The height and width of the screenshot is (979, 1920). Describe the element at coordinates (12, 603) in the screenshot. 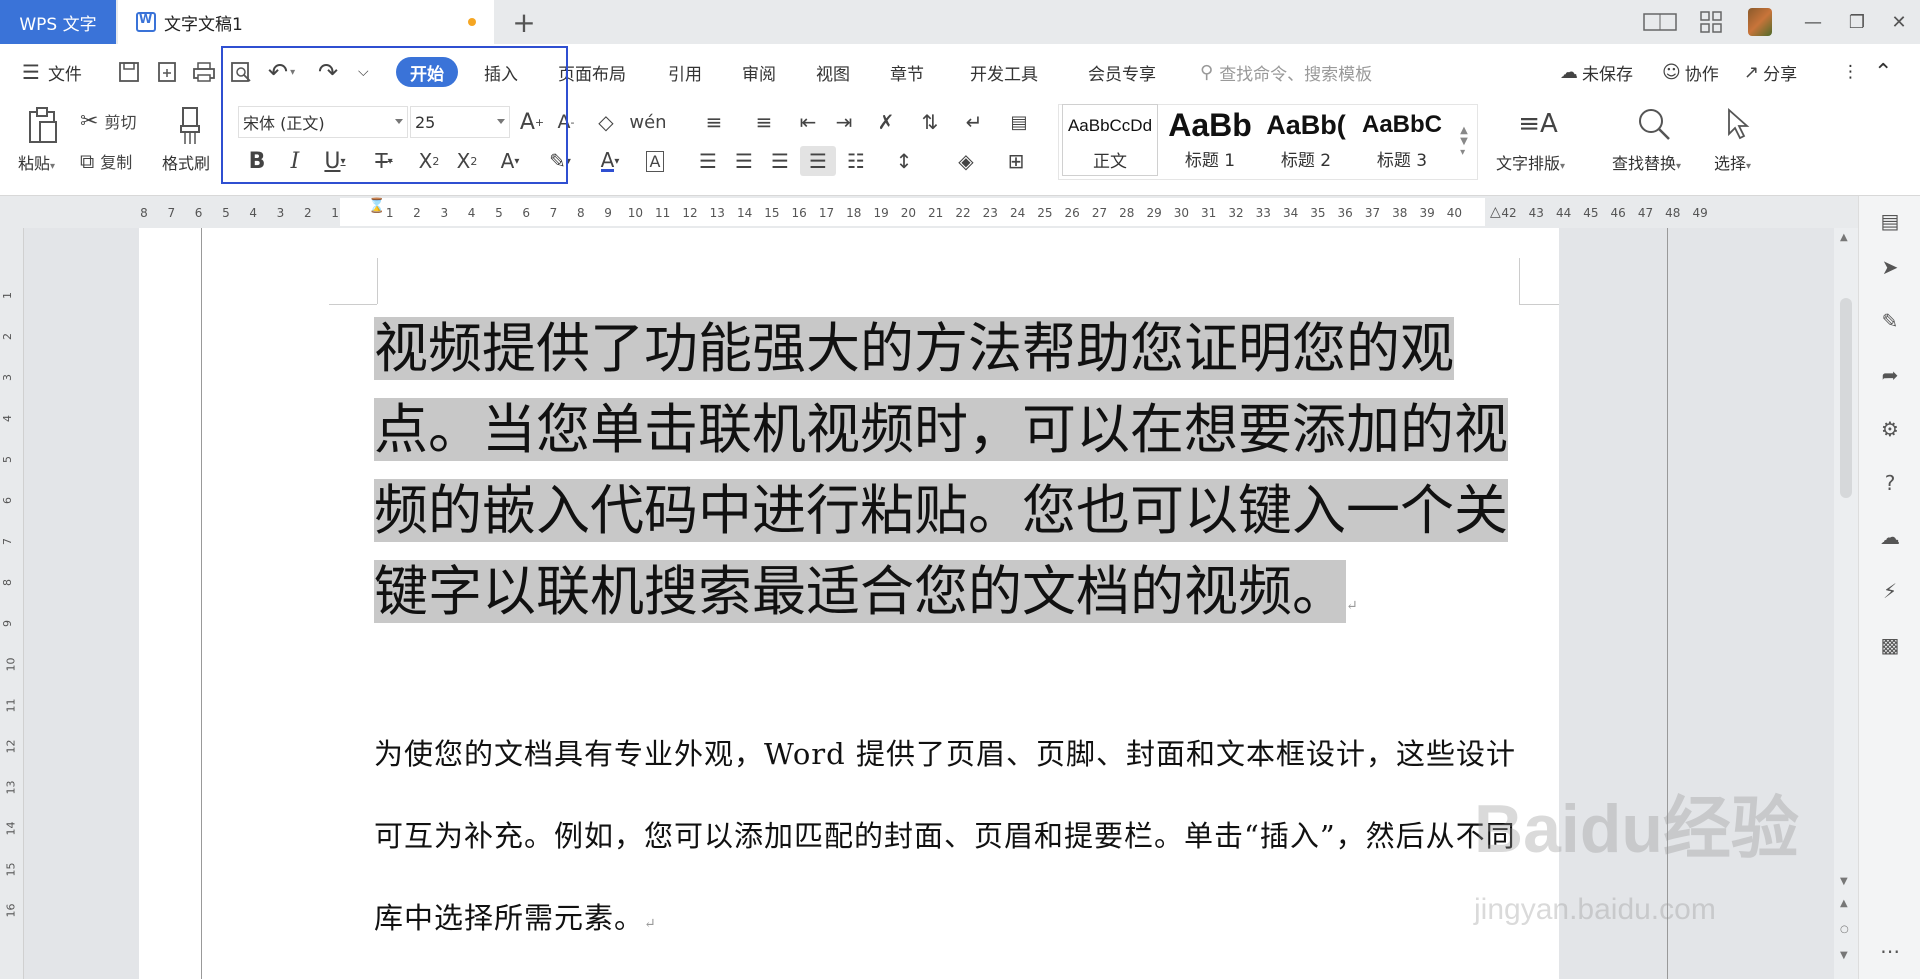

I see `vertical-ruler: 1 2 3 4 5 6 7 8 9 10 11 12 13 14 15 16` at that location.